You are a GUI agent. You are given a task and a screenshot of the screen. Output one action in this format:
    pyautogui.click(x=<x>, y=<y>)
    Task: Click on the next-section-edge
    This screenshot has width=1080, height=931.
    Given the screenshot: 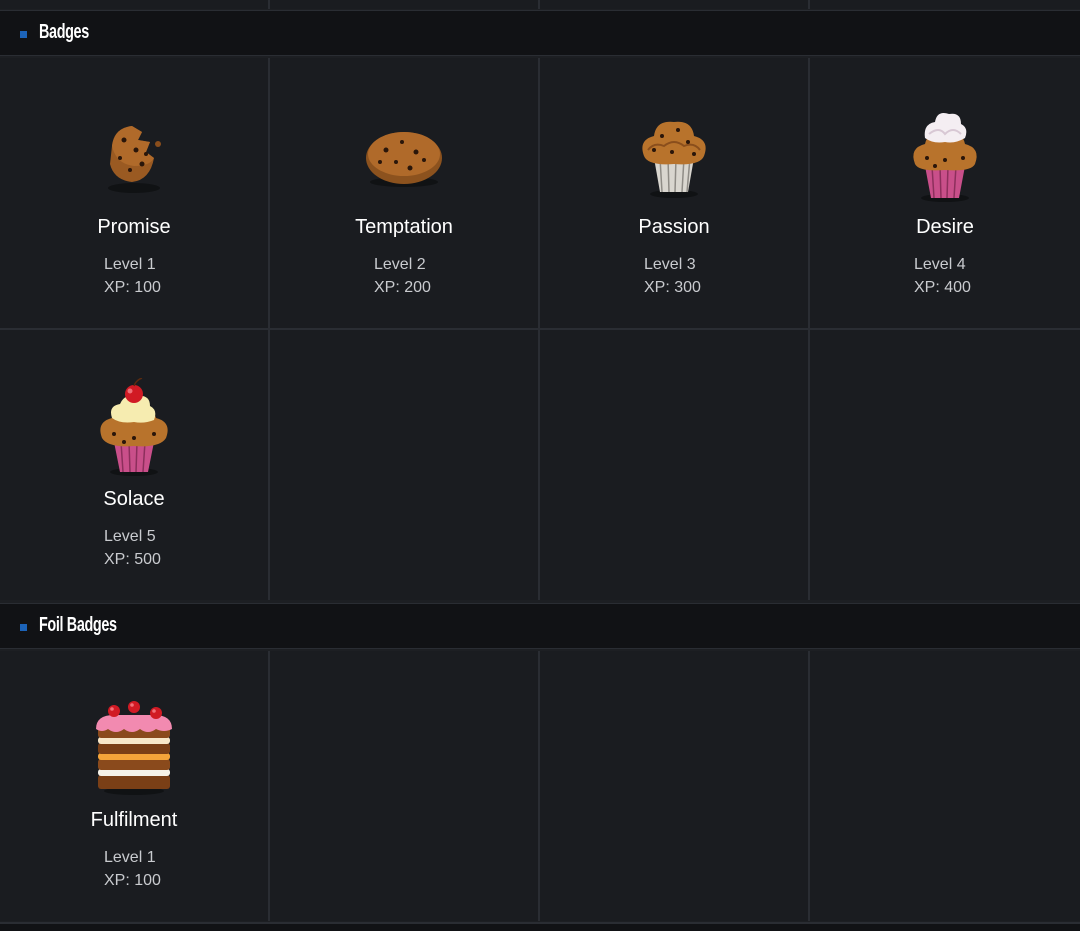 What is the action you would take?
    pyautogui.click(x=540, y=926)
    